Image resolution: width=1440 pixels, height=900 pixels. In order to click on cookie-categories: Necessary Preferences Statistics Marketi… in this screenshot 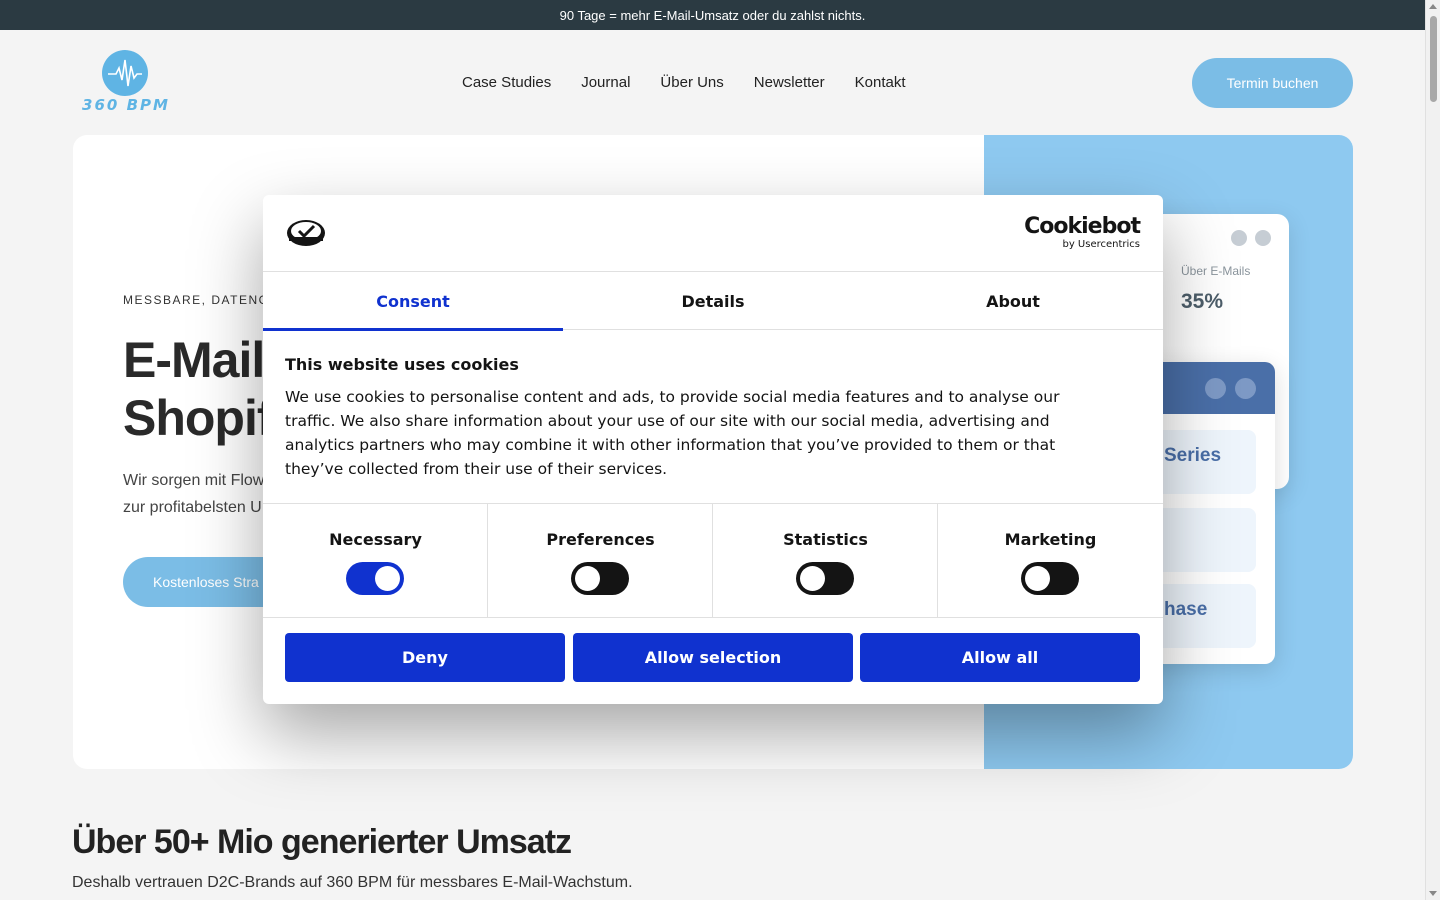, I will do `click(713, 560)`.